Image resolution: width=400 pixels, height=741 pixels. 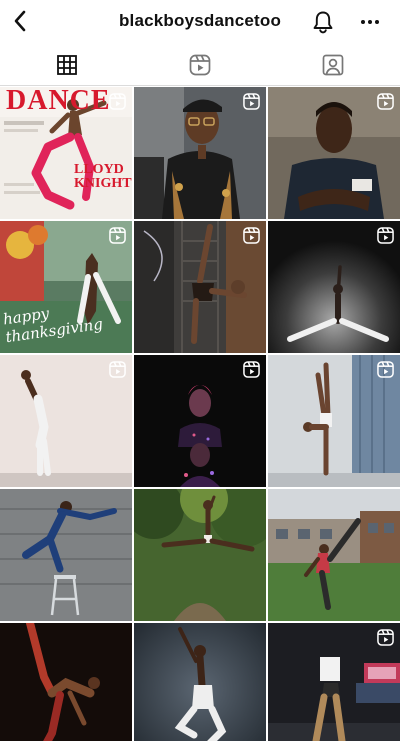 I want to click on profile-tabs, so click(x=200, y=65).